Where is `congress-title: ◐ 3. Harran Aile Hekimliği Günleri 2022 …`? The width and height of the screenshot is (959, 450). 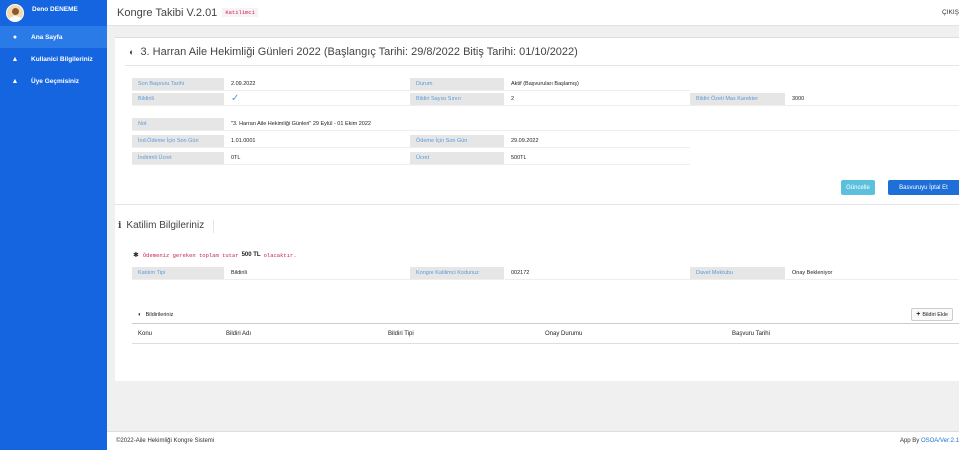 congress-title: ◐ 3. Harran Aile Hekimliği Günleri 2022 … is located at coordinates (353, 52).